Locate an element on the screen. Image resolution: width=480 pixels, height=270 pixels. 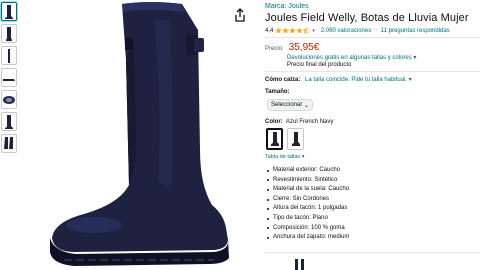
spec-item: Composición: 100 % goma is located at coordinates (308, 229).